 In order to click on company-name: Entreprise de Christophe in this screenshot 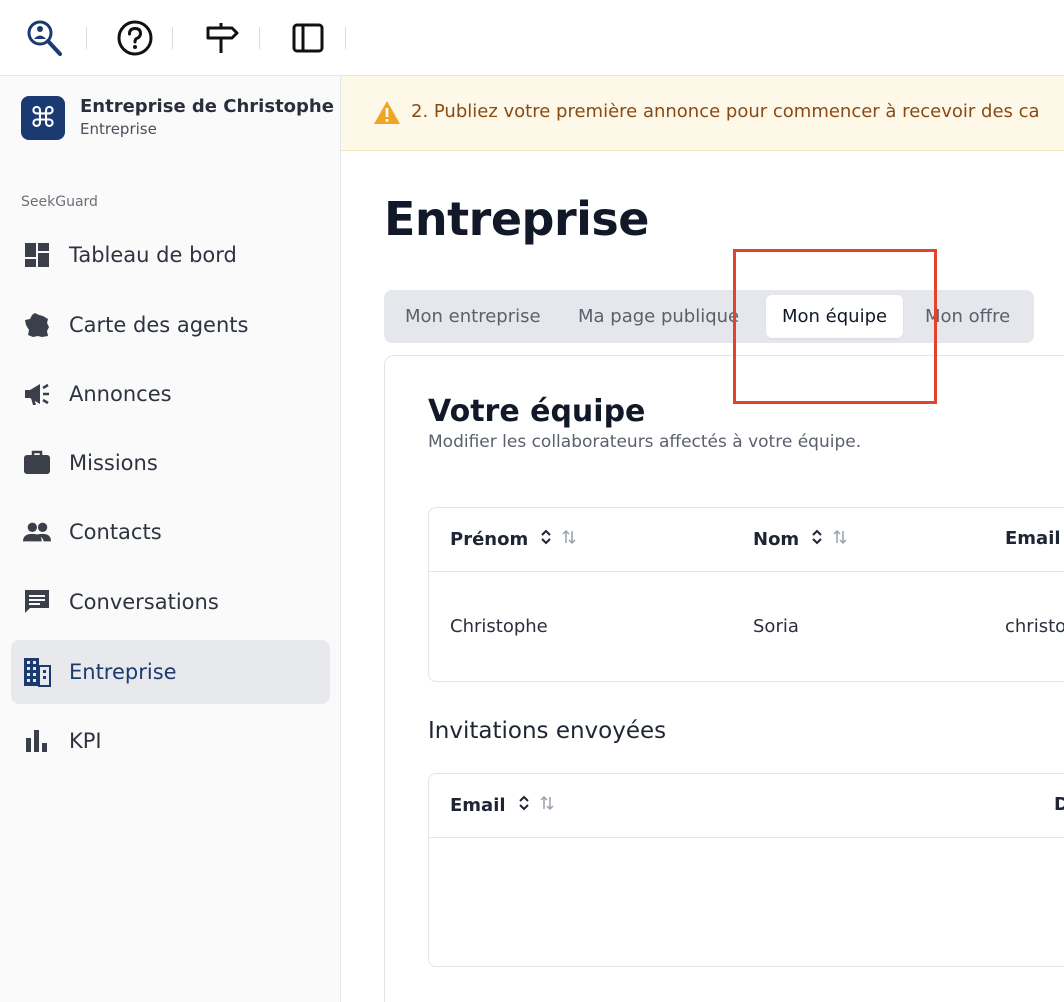, I will do `click(207, 106)`.